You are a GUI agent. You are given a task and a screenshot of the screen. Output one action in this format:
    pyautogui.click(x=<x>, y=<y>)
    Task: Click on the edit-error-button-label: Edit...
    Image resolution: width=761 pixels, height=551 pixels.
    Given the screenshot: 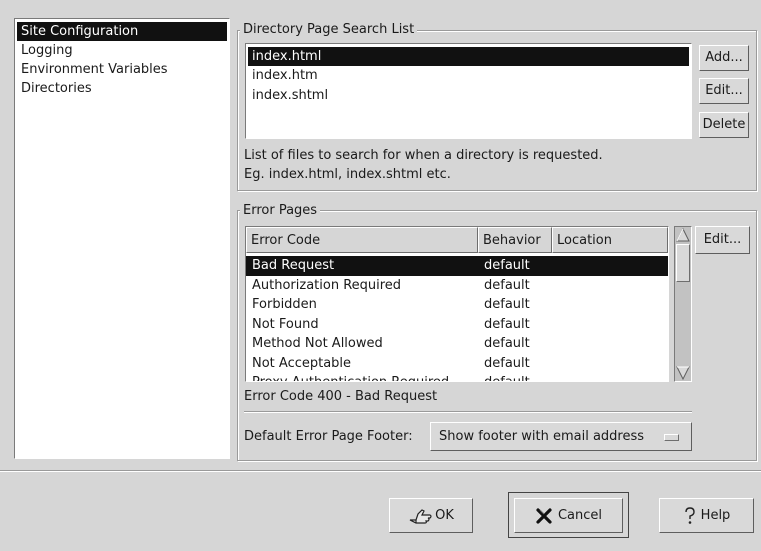 What is the action you would take?
    pyautogui.click(x=722, y=239)
    